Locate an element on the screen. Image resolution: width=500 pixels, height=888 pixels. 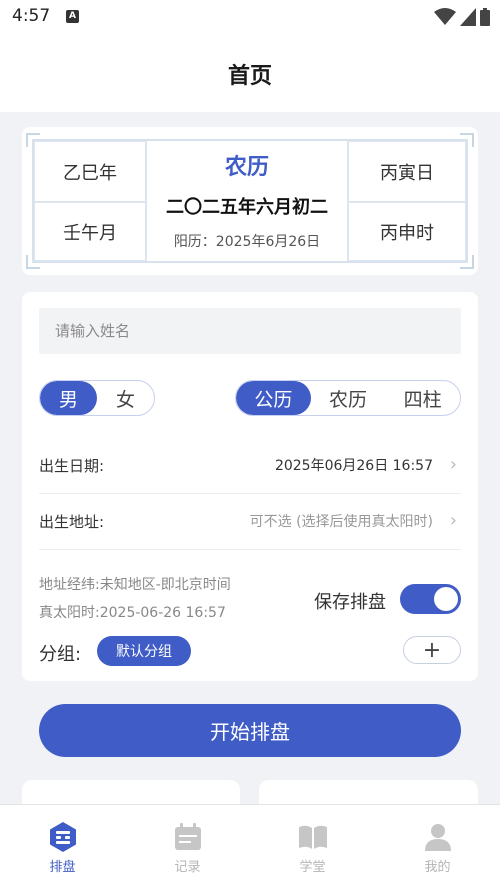
start-chart-button: 开始排盘 is located at coordinates (250, 730).